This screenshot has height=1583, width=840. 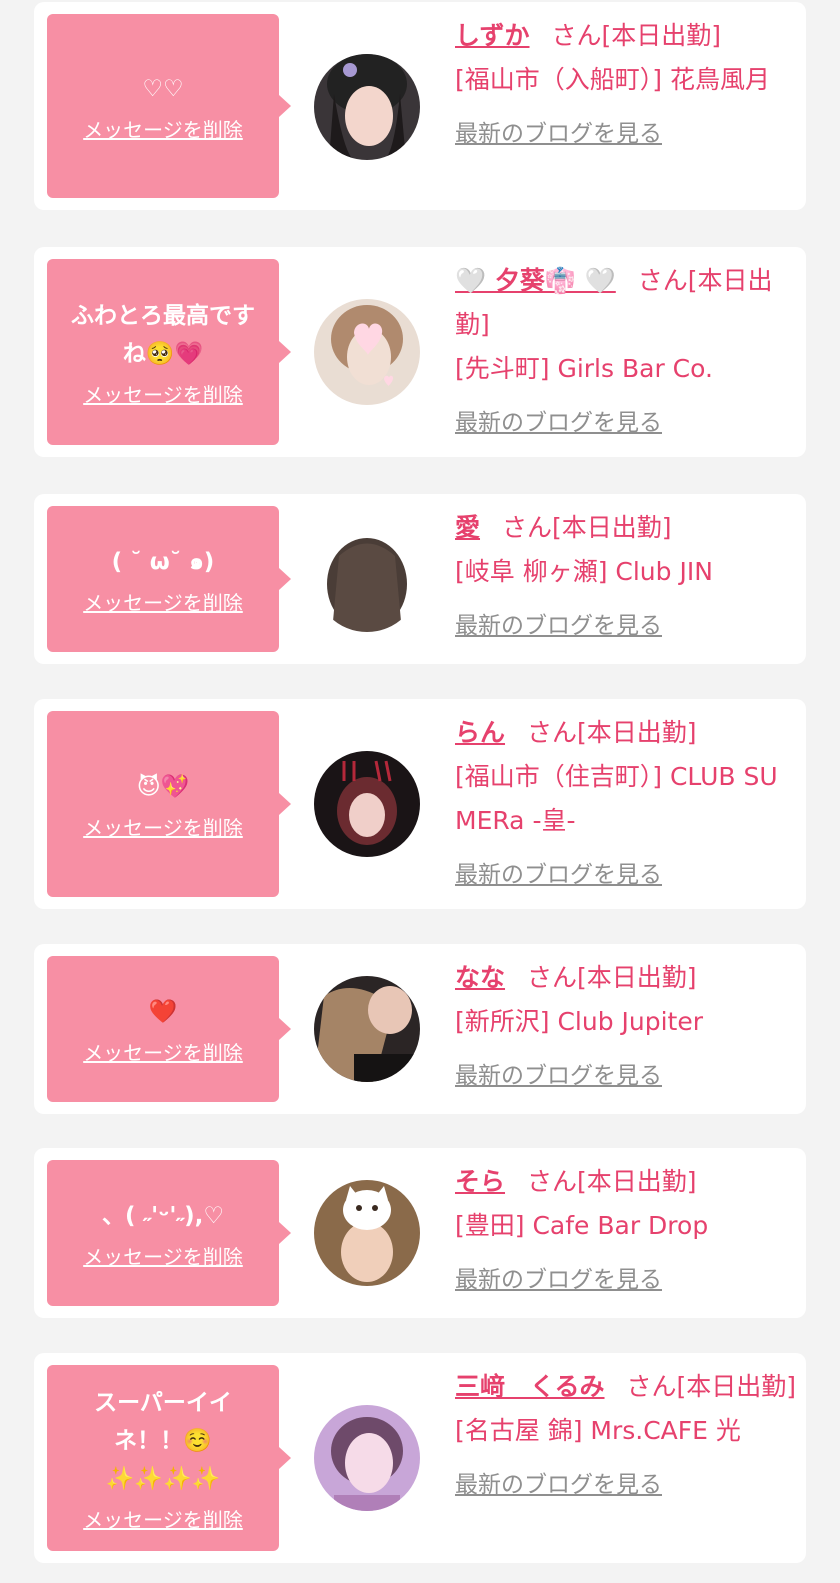 I want to click on message-text: スーパーイイ ネ！！☺️ ✨✨✨✨, so click(x=163, y=1440).